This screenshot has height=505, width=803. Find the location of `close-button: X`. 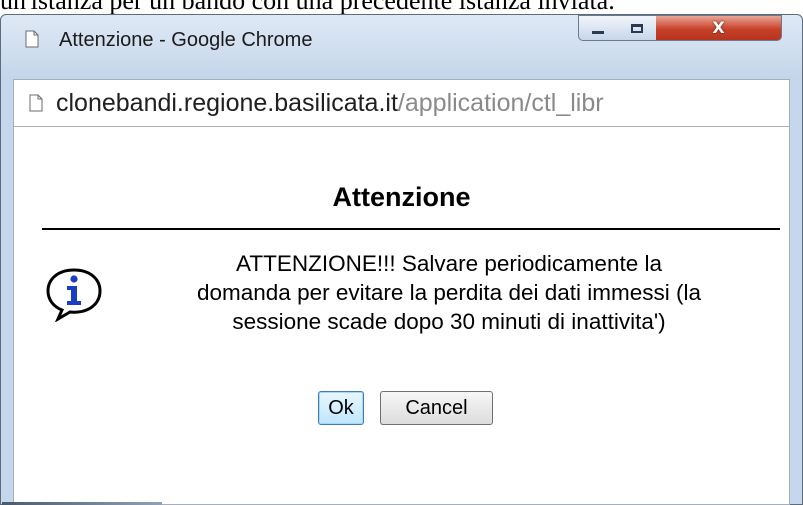

close-button: X is located at coordinates (719, 28).